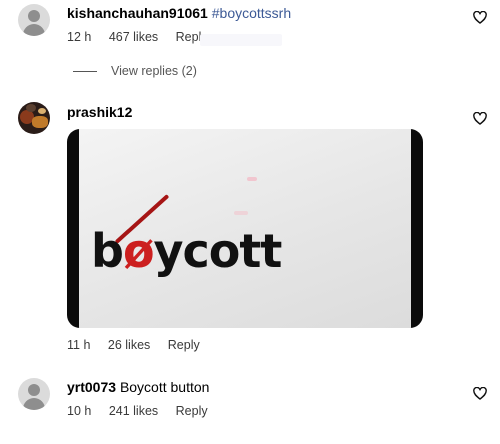 This screenshot has width=500, height=444. Describe the element at coordinates (91, 387) in the screenshot. I see `comment-3-username: yrt0073` at that location.